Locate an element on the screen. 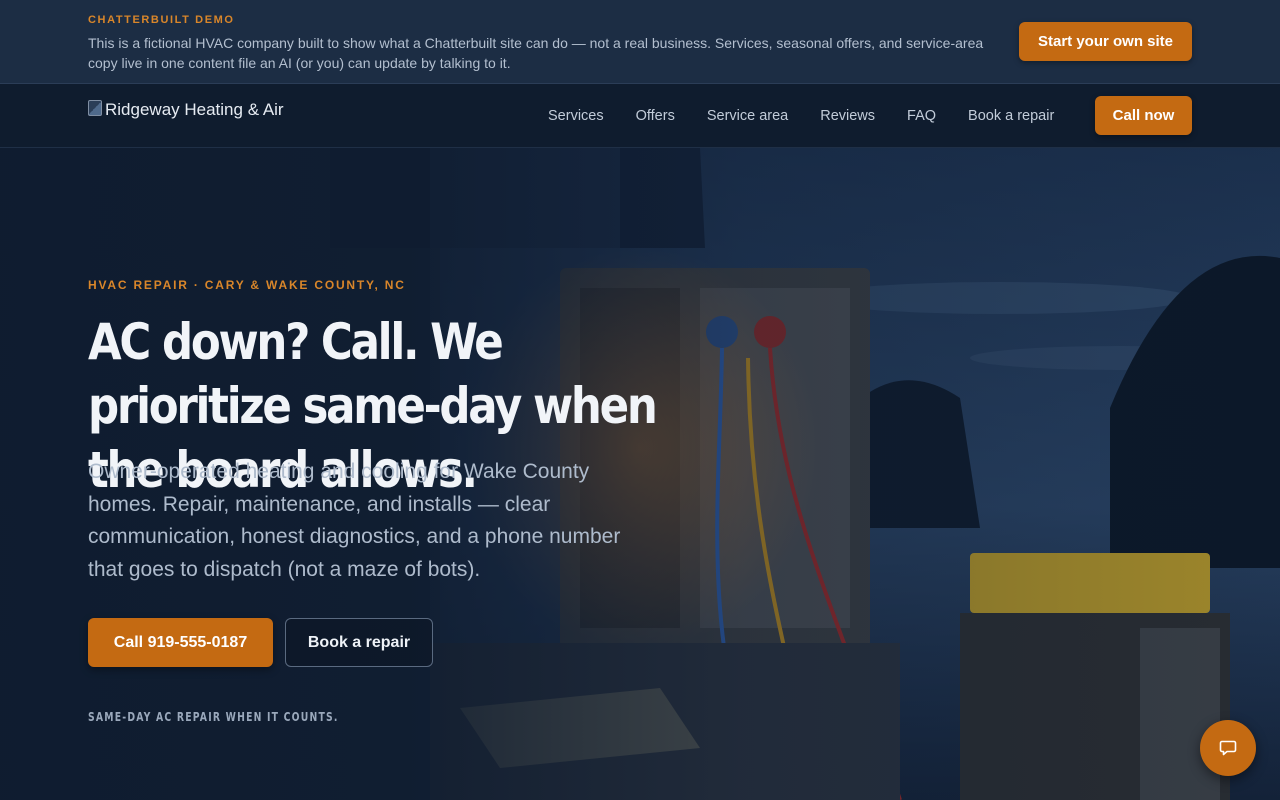  nav-link-faq: FAQ is located at coordinates (921, 116).